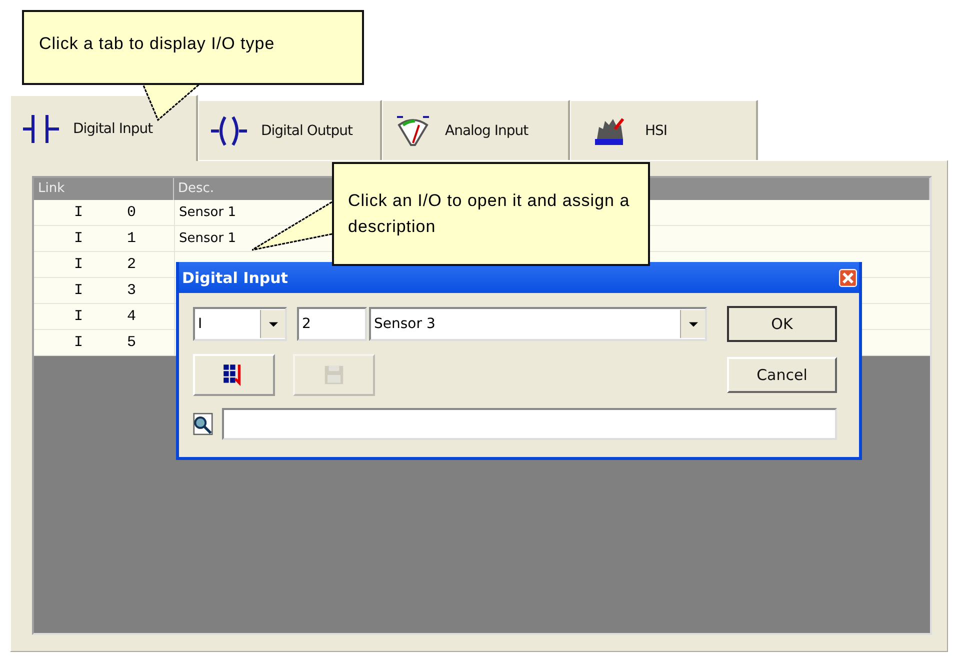 This screenshot has width=960, height=659. Describe the element at coordinates (131, 239) in the screenshot. I see `table-cell-text: 1` at that location.